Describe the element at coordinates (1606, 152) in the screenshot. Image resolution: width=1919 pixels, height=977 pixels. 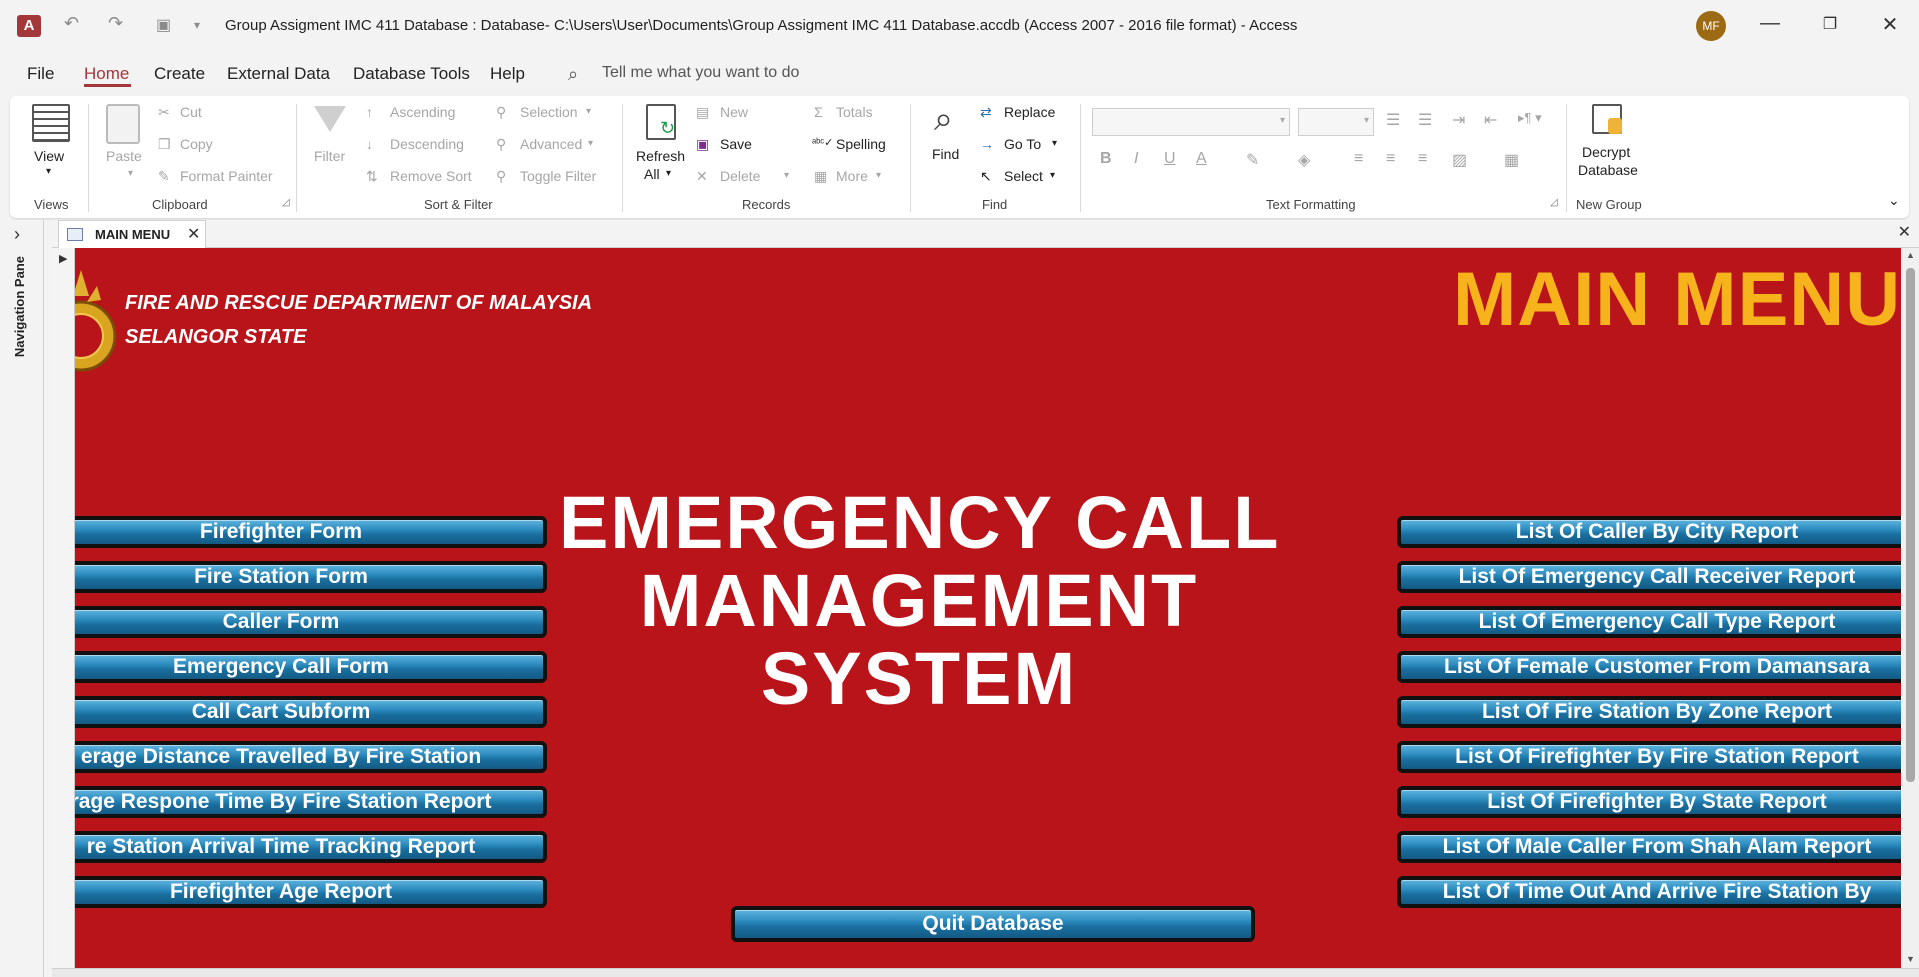
I see `decrypt-label: Decrypt` at that location.